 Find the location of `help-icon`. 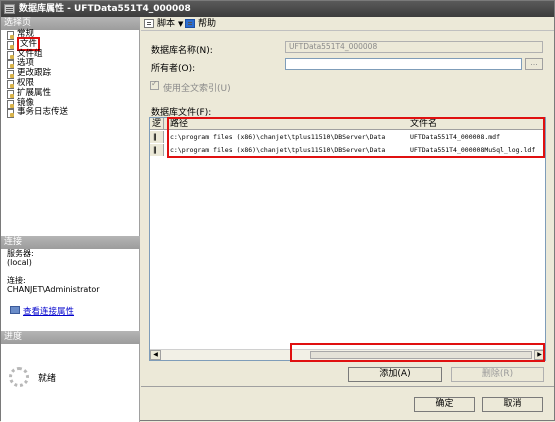

help-icon is located at coordinates (190, 23).